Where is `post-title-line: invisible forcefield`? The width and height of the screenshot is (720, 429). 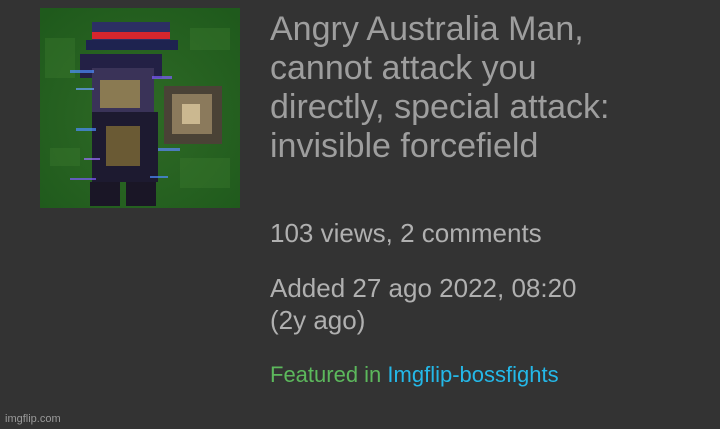
post-title-line: invisible forcefield is located at coordinates (404, 146).